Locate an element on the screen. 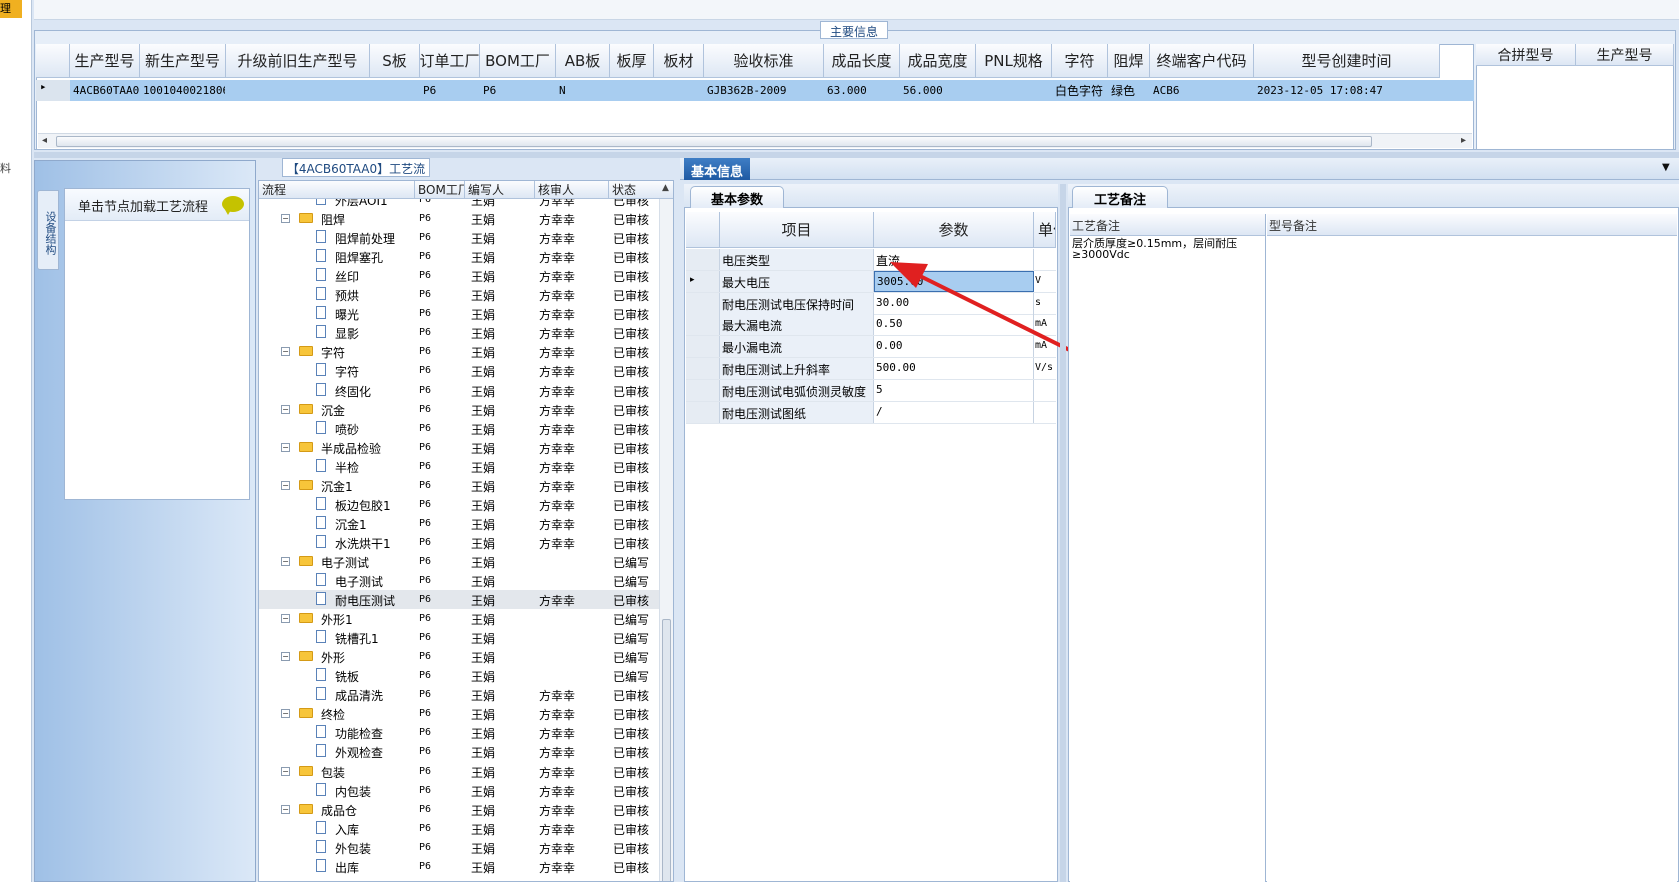  param-value: / is located at coordinates (954, 412).